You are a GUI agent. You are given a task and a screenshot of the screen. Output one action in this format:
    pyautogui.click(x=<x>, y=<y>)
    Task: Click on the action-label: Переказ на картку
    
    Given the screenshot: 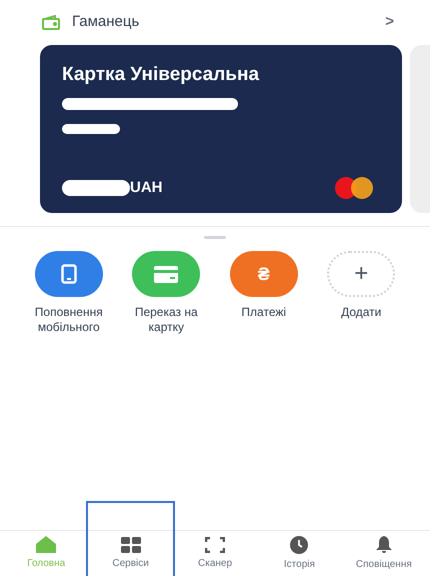 What is the action you would take?
    pyautogui.click(x=166, y=320)
    